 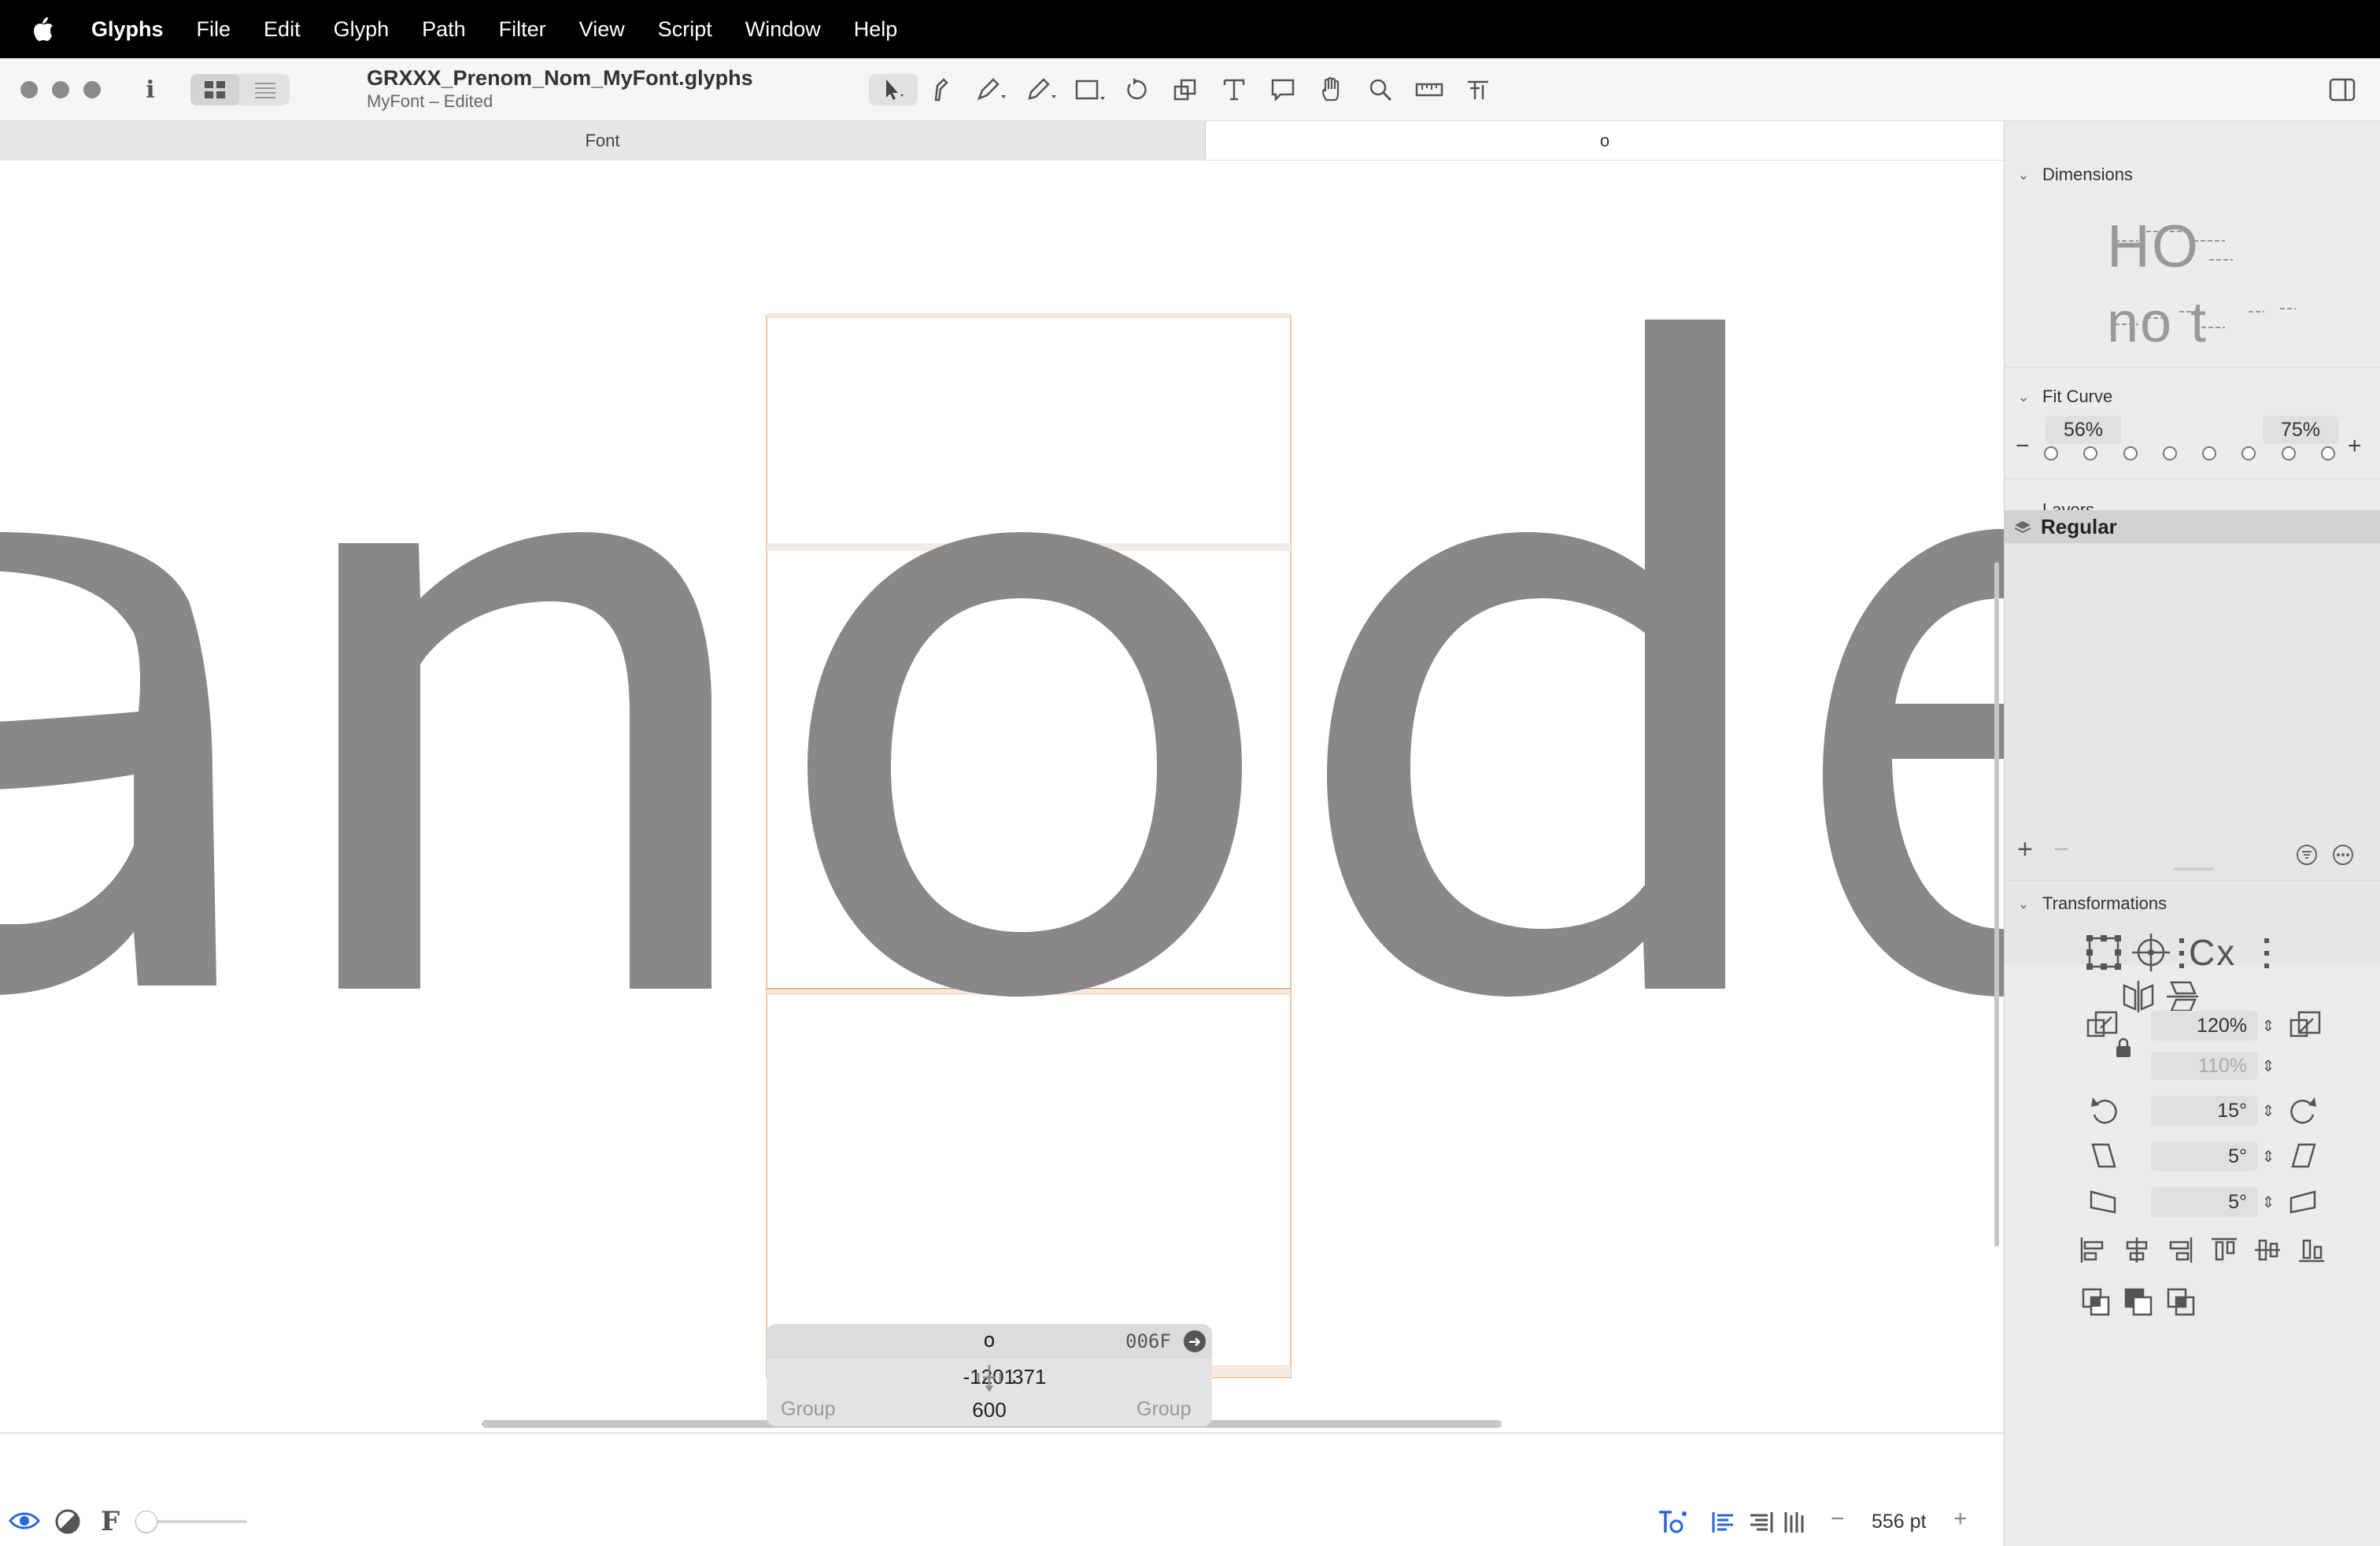 I want to click on font-size-field: 556 pt, so click(x=1900, y=1522).